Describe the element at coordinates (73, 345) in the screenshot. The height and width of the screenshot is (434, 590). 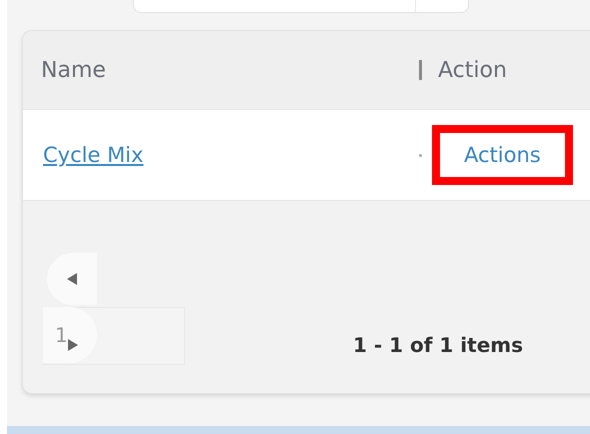
I see `right-triangle-icon` at that location.